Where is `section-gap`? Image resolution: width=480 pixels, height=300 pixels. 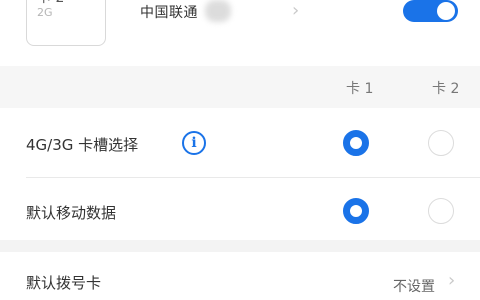
section-gap is located at coordinates (240, 246).